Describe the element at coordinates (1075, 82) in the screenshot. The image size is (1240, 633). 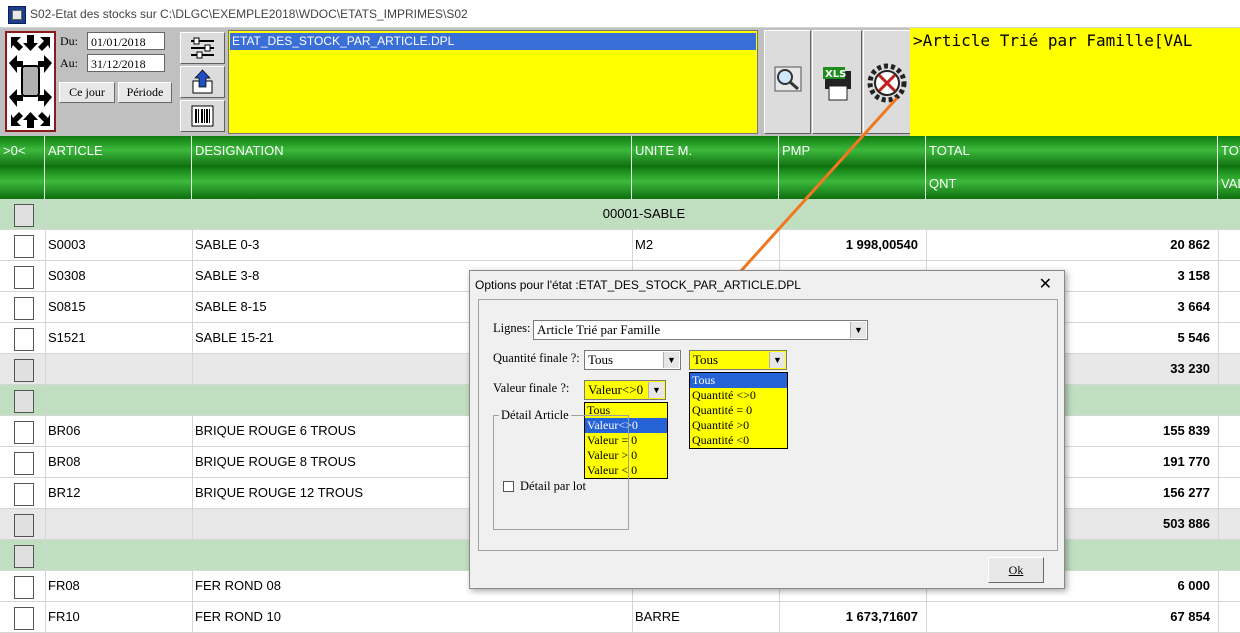
I see `report-title-area: >Article Trié par Famille[VAL` at that location.